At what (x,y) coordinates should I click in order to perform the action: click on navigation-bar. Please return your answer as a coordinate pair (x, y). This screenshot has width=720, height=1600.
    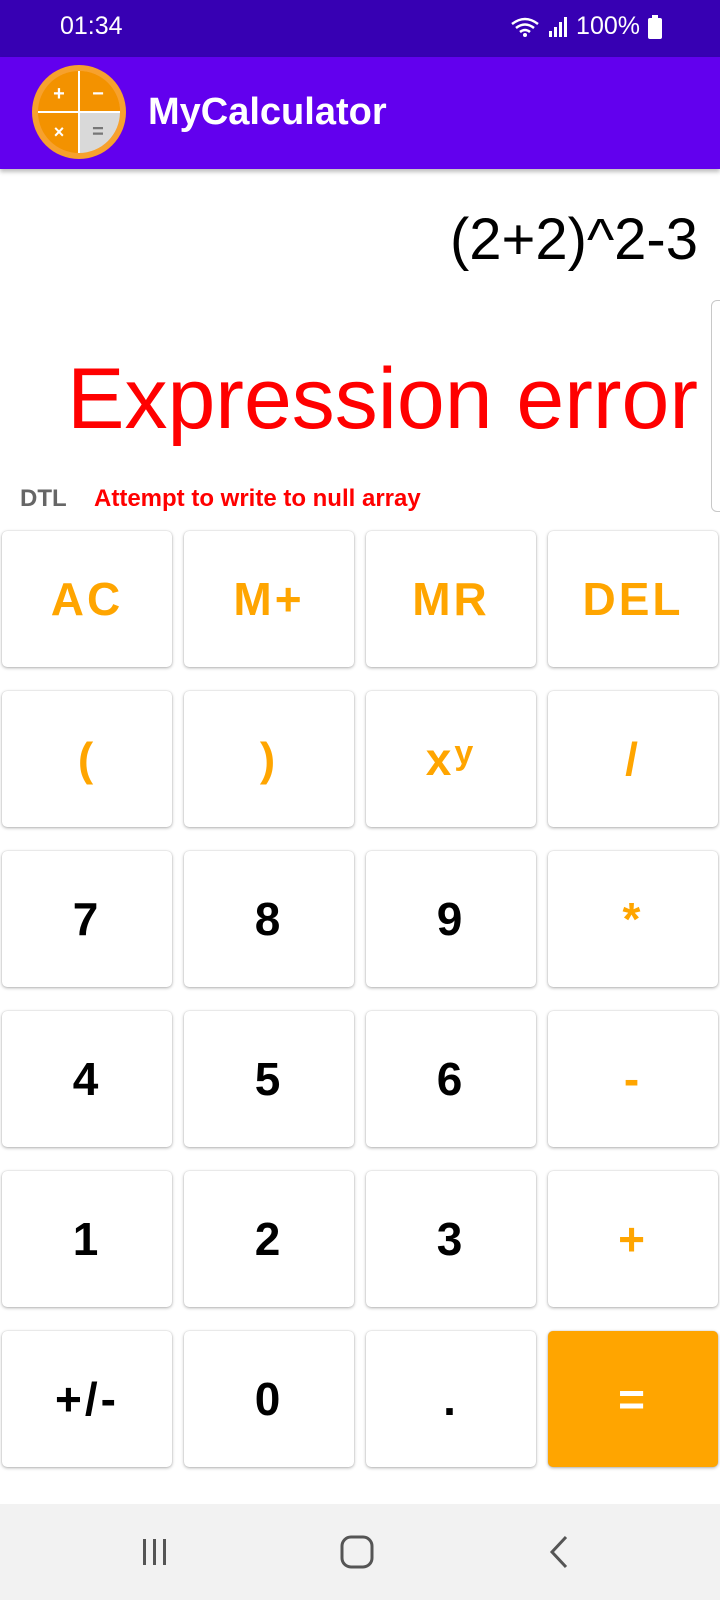
    Looking at the image, I should click on (360, 1552).